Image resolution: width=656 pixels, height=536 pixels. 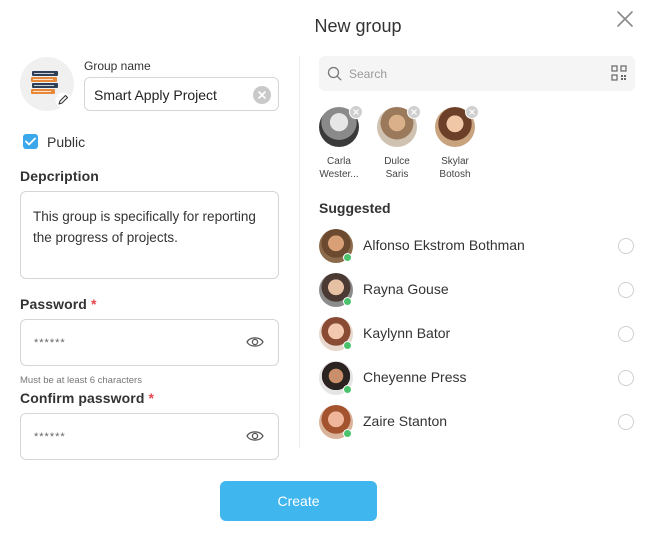 I want to click on clear-icon, so click(x=262, y=95).